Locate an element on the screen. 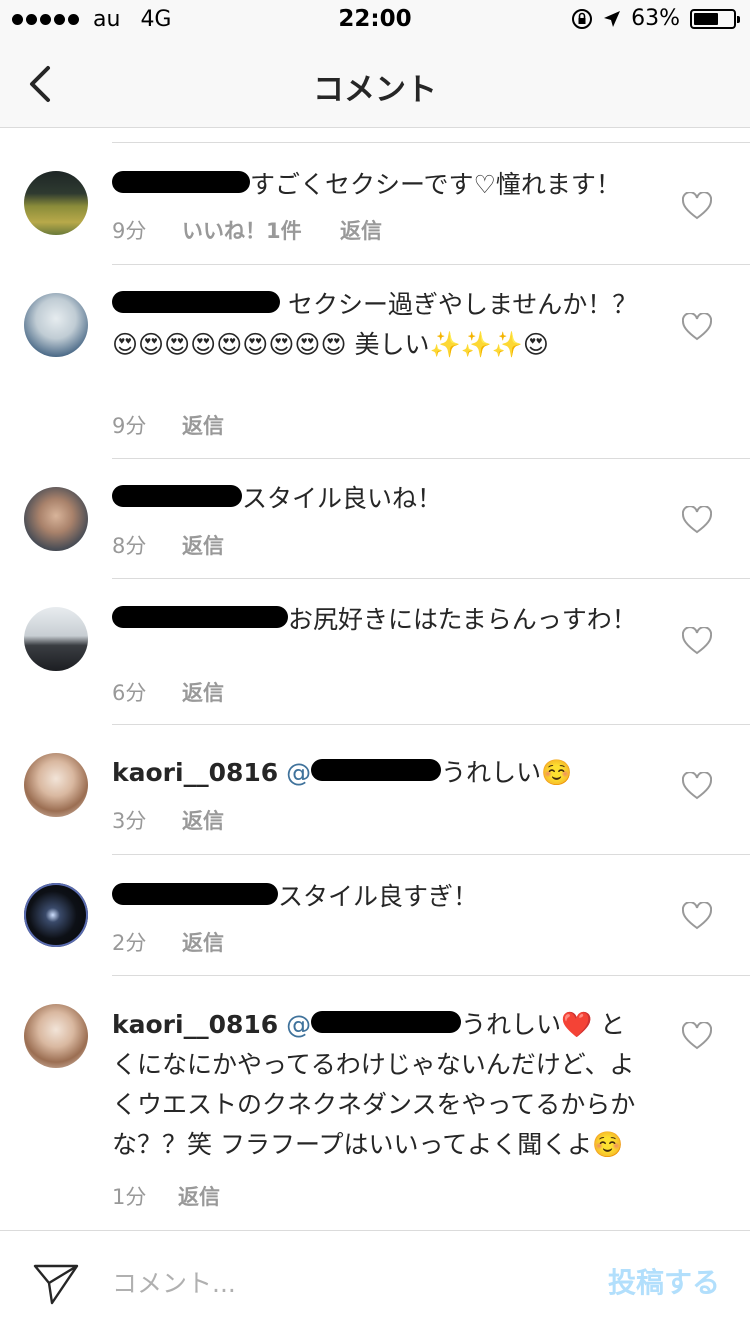  post-button: 投稿する is located at coordinates (664, 1281).